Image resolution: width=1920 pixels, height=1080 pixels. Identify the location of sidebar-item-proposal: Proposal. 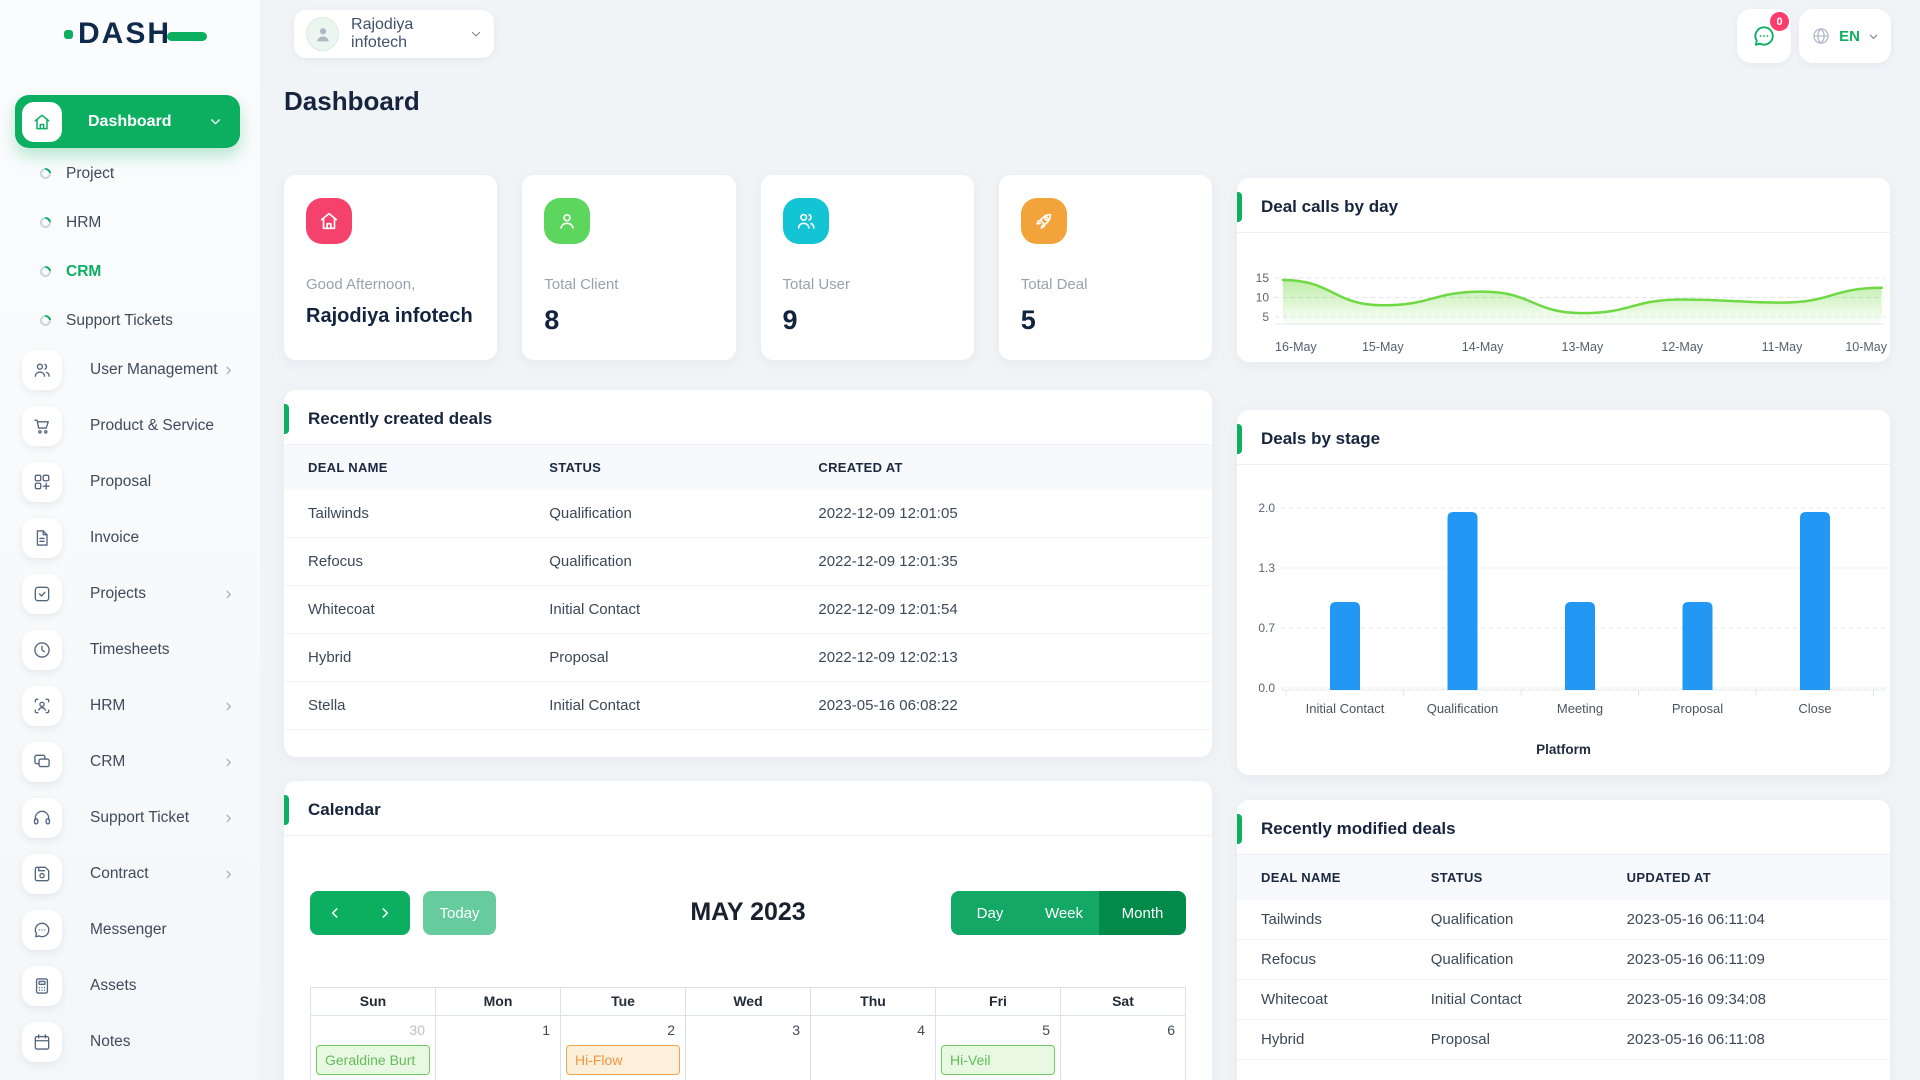
(130, 482).